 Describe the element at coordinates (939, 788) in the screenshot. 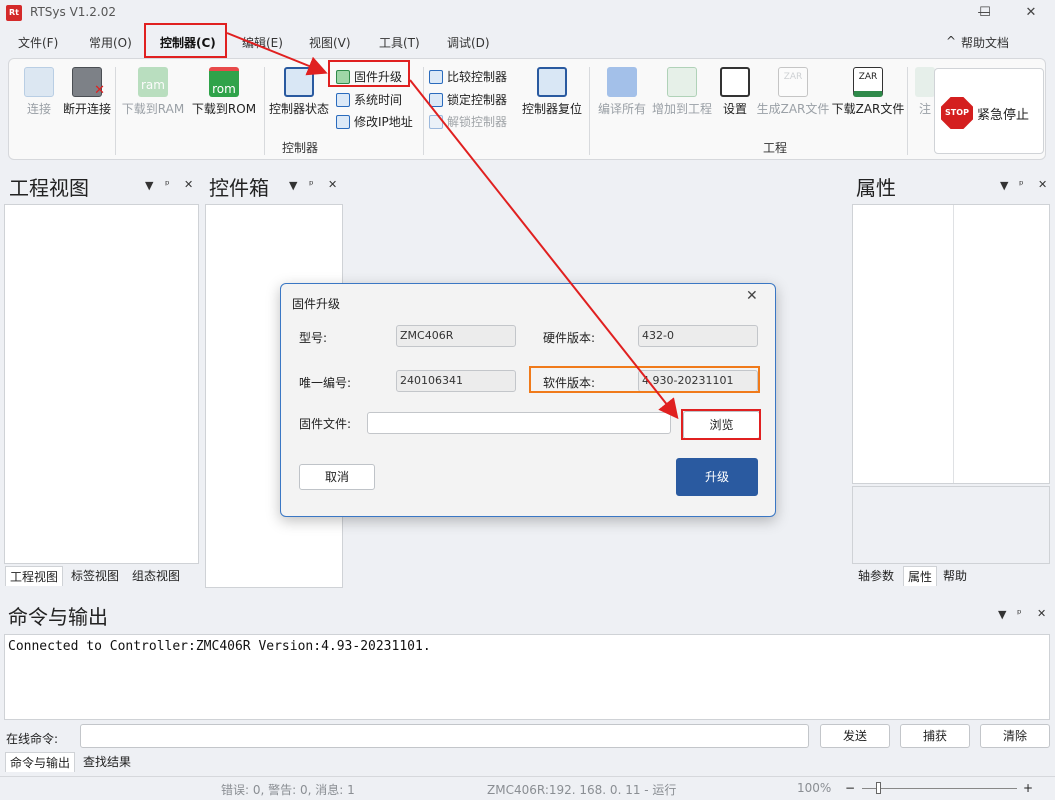

I see `zoom-slider` at that location.